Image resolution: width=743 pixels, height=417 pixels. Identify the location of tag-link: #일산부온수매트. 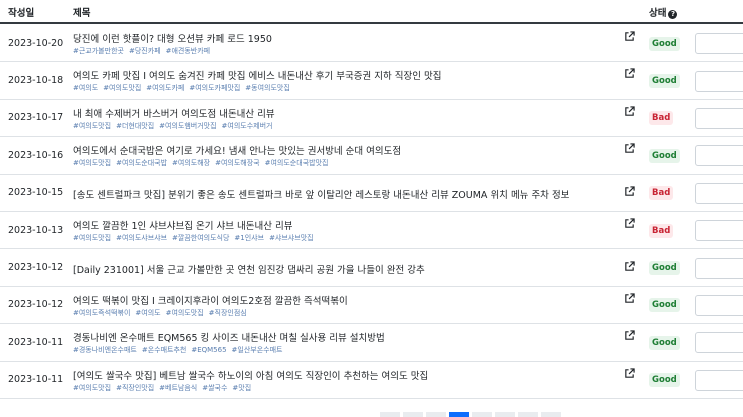
(257, 350).